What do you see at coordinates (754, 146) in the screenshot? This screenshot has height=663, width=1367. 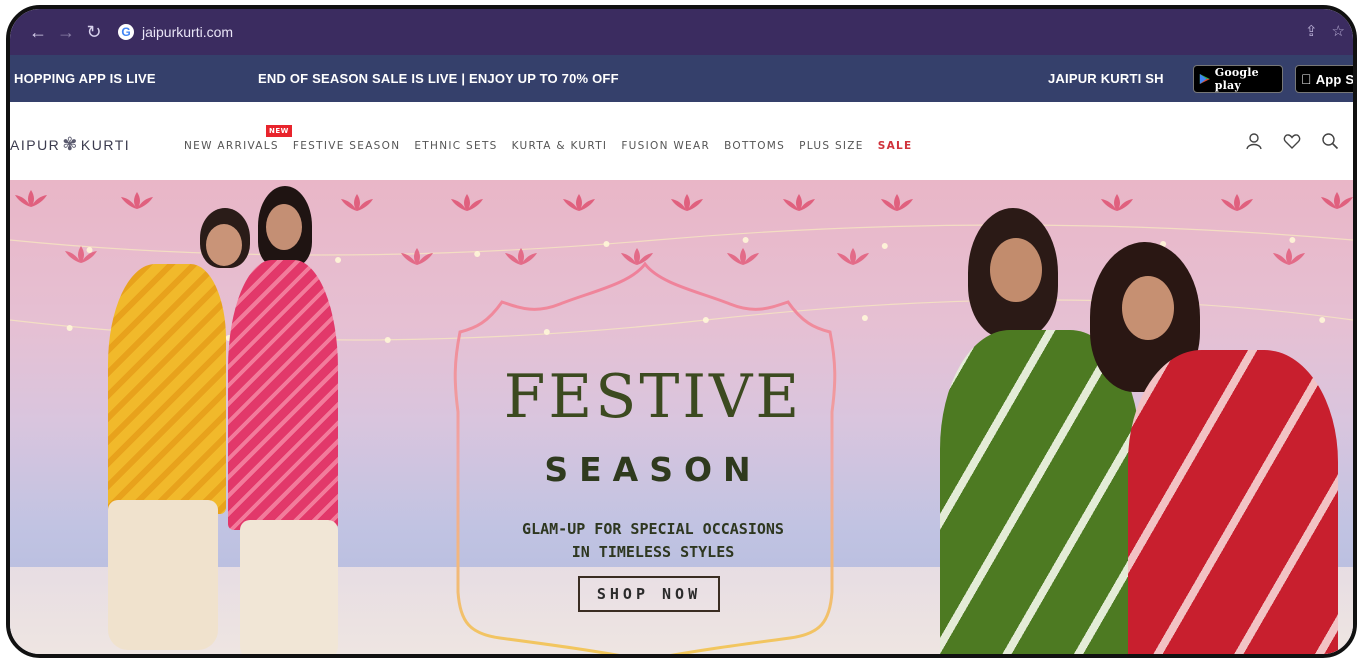 I see `menu-item-bottoms: BOTTOMS` at bounding box center [754, 146].